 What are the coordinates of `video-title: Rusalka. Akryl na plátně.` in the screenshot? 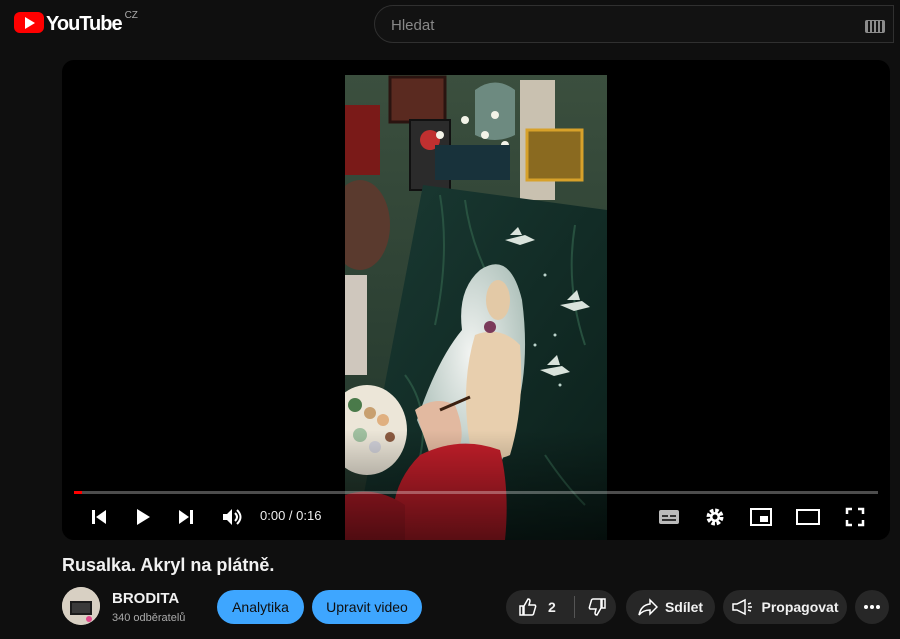 It's located at (168, 565).